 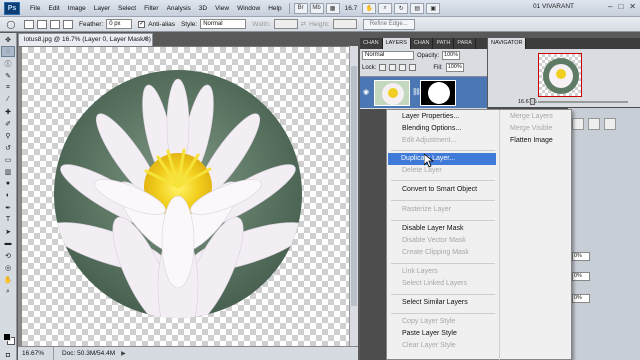 I want to click on mini-bridge-icon: Mb, so click(x=316, y=8).